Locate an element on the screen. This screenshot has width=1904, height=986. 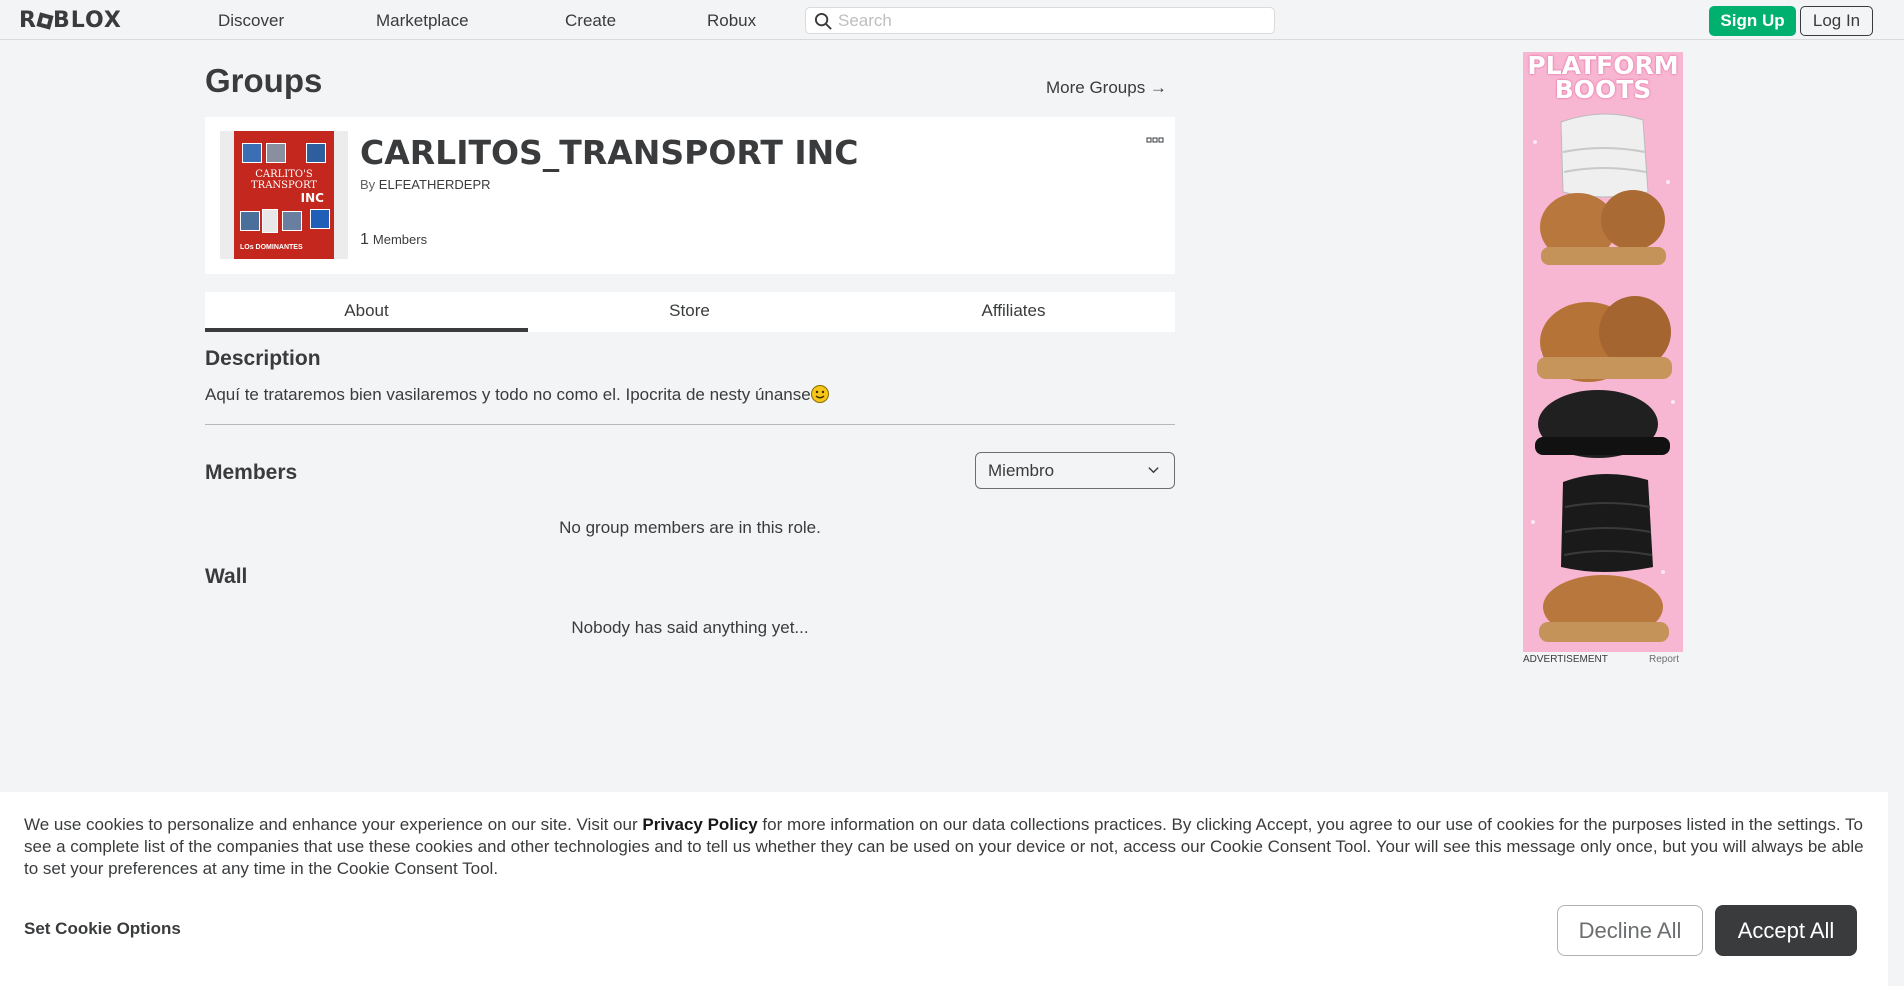
smiley-emoji-icon is located at coordinates (819, 394).